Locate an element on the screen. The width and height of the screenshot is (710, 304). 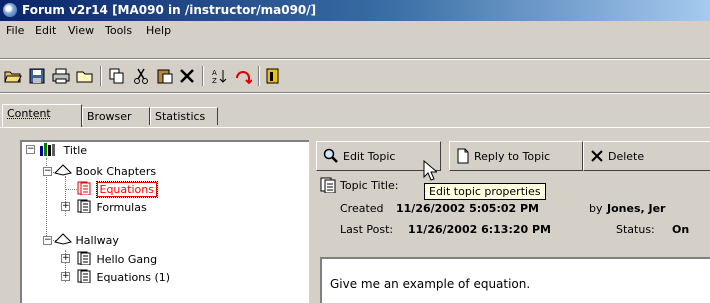
tree-node-formulas: Formulas is located at coordinates (112, 207).